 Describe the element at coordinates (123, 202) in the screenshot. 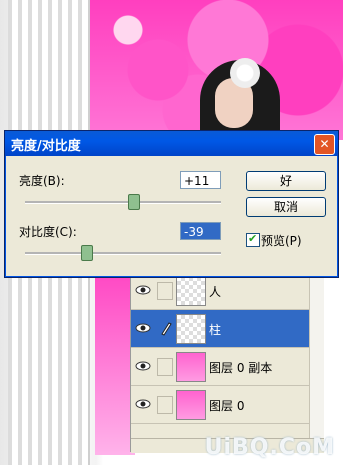

I see `brightness-slider` at that location.